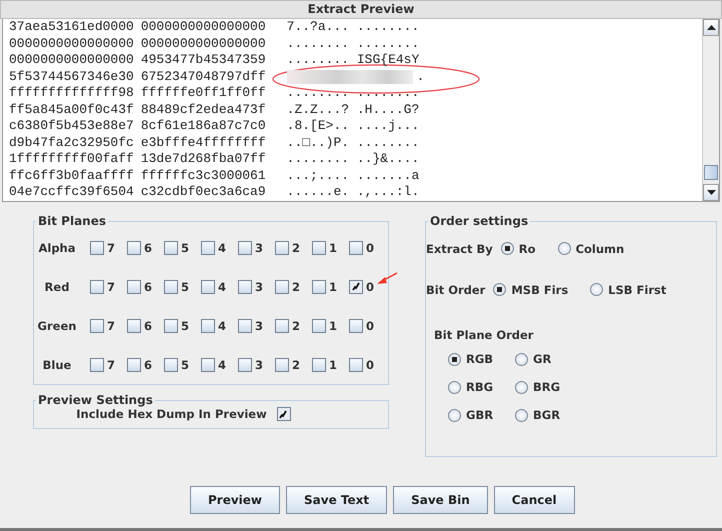 The height and width of the screenshot is (531, 722). I want to click on hex-value: d9b47fa2c32950fc, so click(71, 142).